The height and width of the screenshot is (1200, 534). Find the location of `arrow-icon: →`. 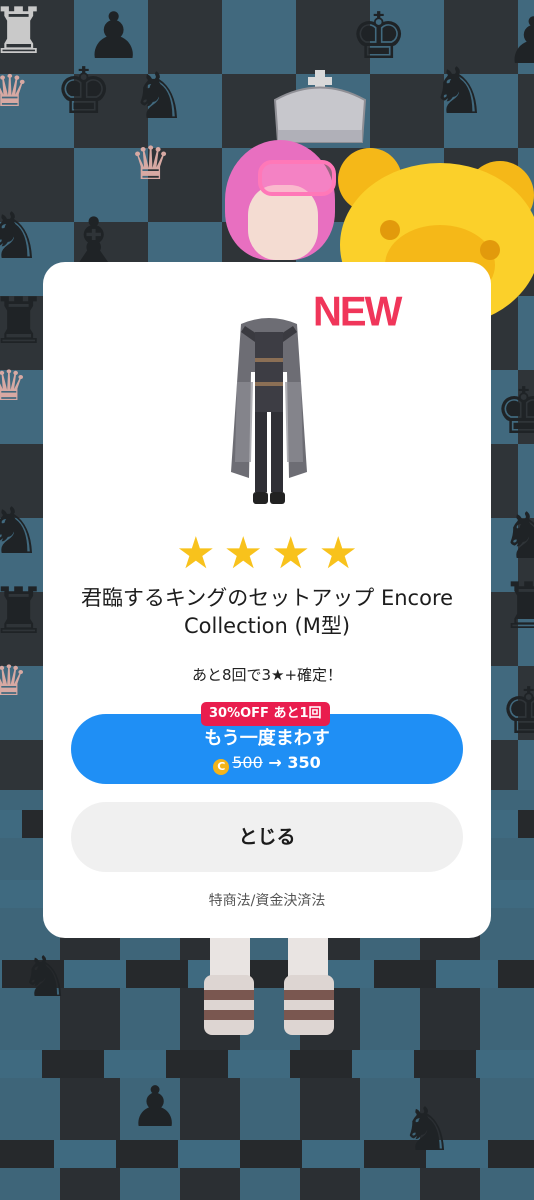

arrow-icon: → is located at coordinates (275, 762).